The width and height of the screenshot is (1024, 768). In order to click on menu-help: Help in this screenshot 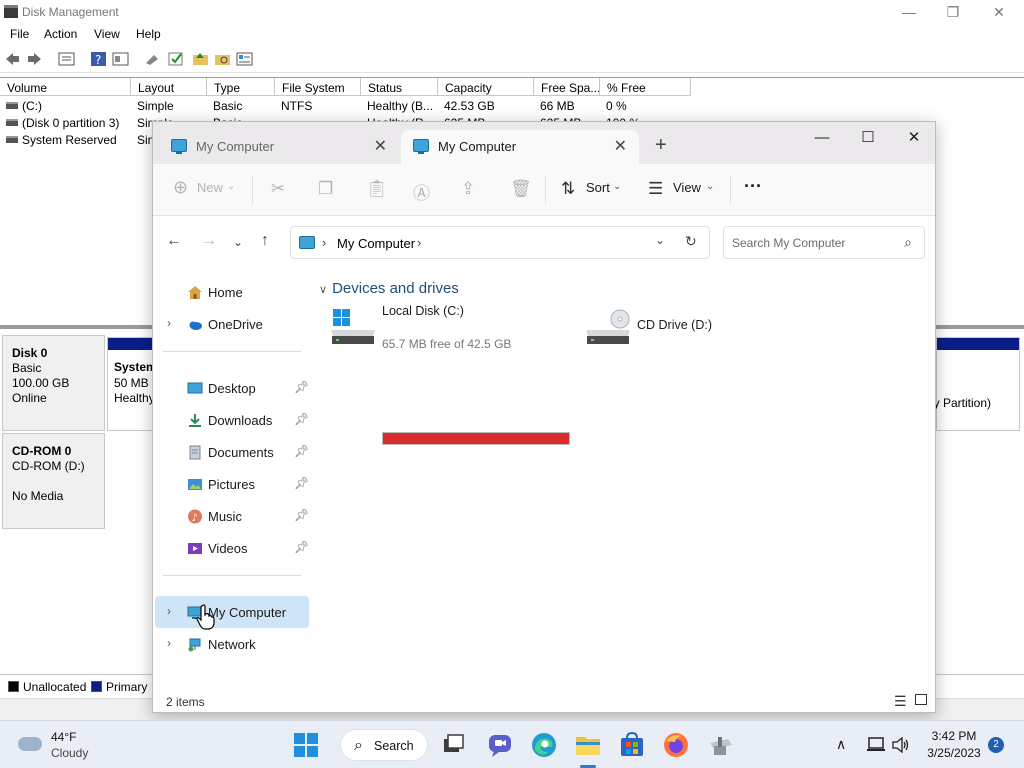, I will do `click(148, 34)`.